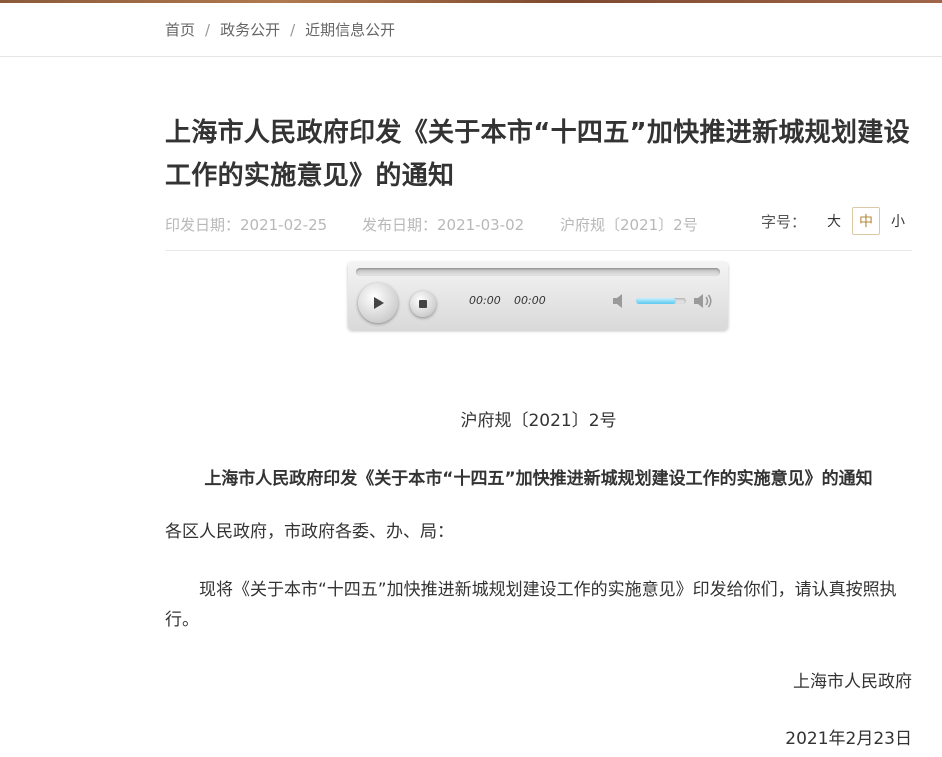 The height and width of the screenshot is (757, 942). What do you see at coordinates (656, 301) in the screenshot?
I see `volume-slider-fill` at bounding box center [656, 301].